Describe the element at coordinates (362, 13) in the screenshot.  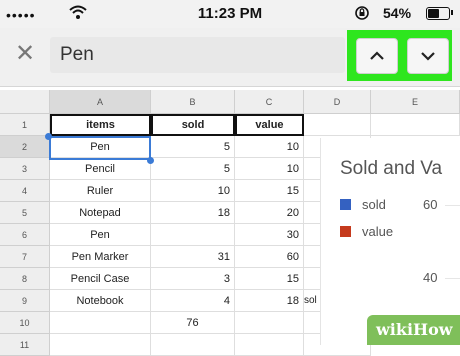
I see `rotation-lock-icon` at that location.